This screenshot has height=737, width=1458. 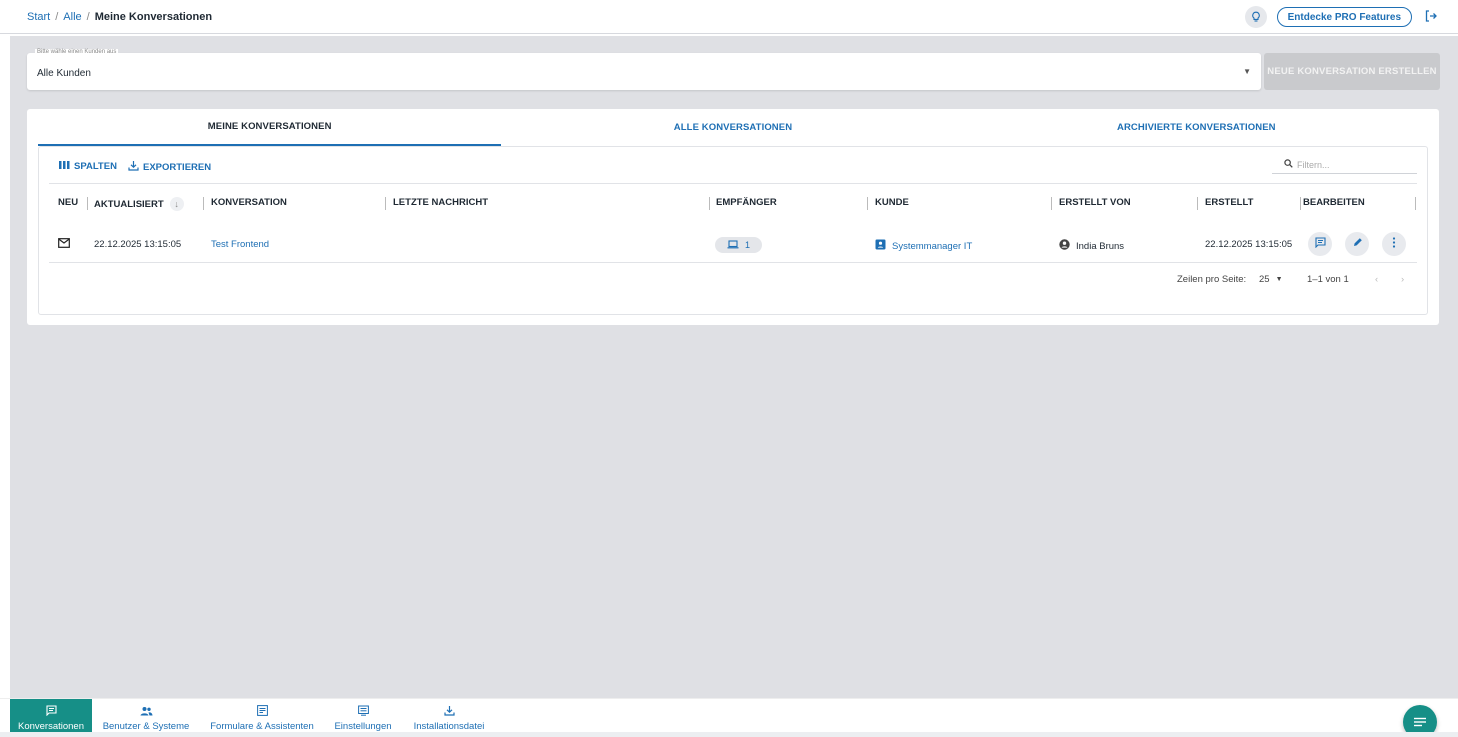 What do you see at coordinates (77, 52) in the screenshot?
I see `customer-select-label: Bitte wähle einen Kunden aus` at bounding box center [77, 52].